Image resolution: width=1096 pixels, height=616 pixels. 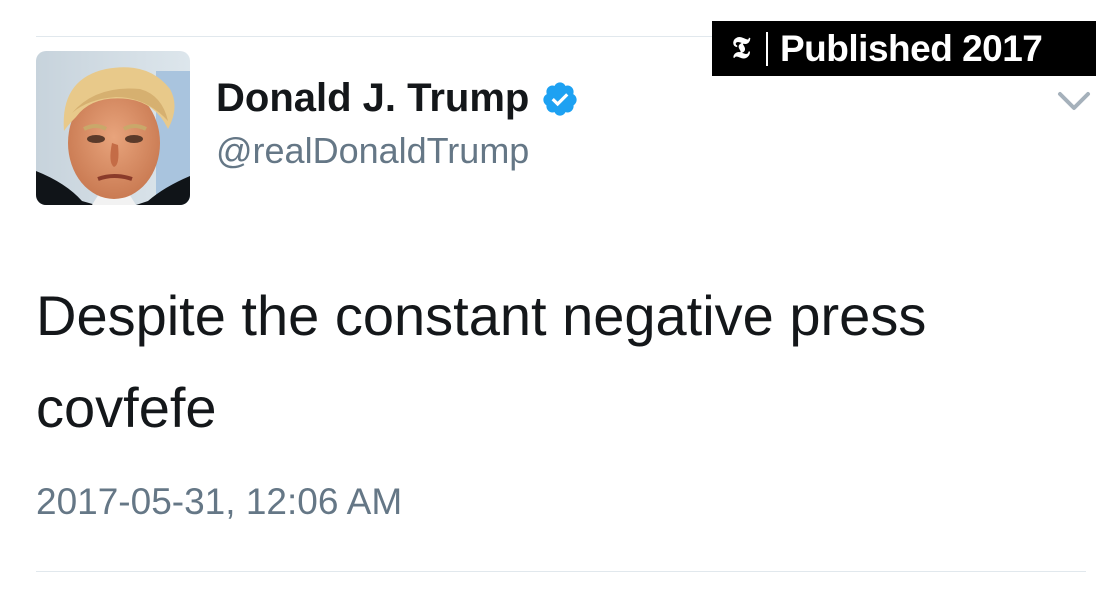 What do you see at coordinates (561, 571) in the screenshot?
I see `bottom-divider` at bounding box center [561, 571].